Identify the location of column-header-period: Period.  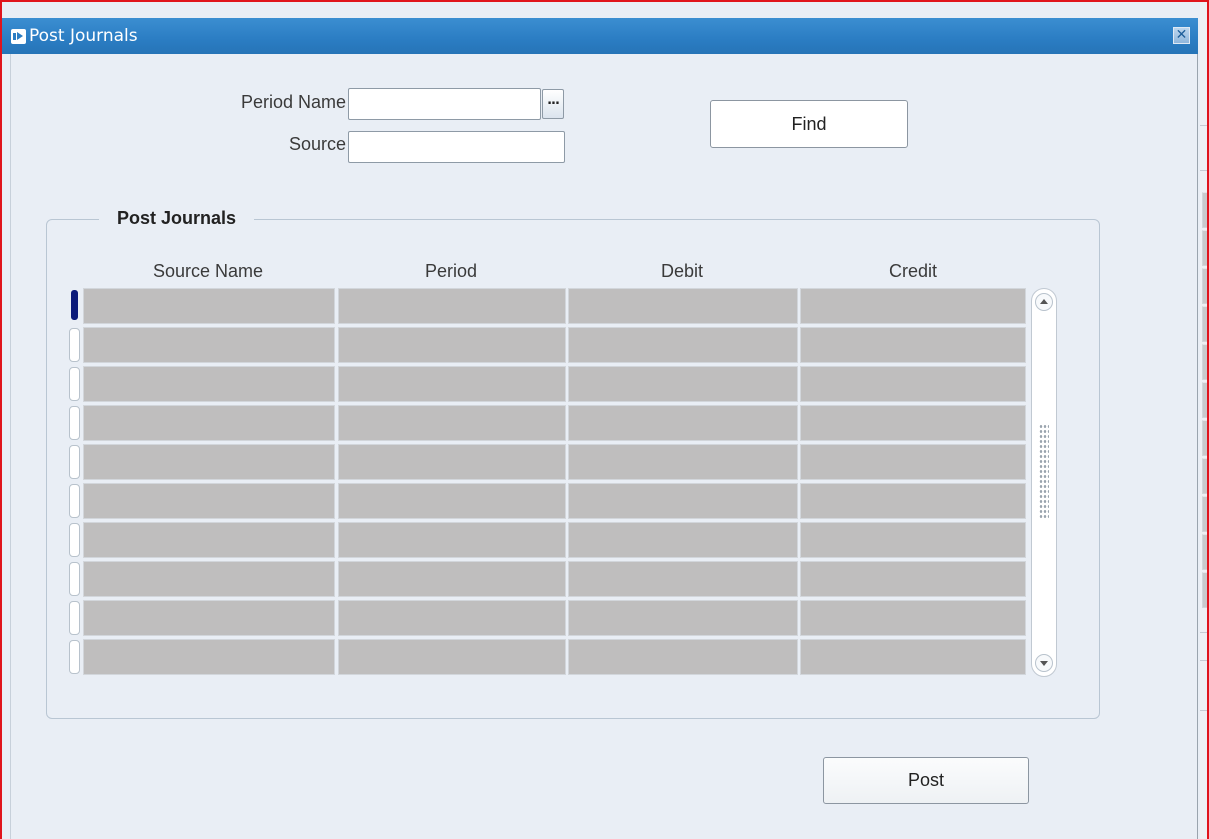
(451, 271).